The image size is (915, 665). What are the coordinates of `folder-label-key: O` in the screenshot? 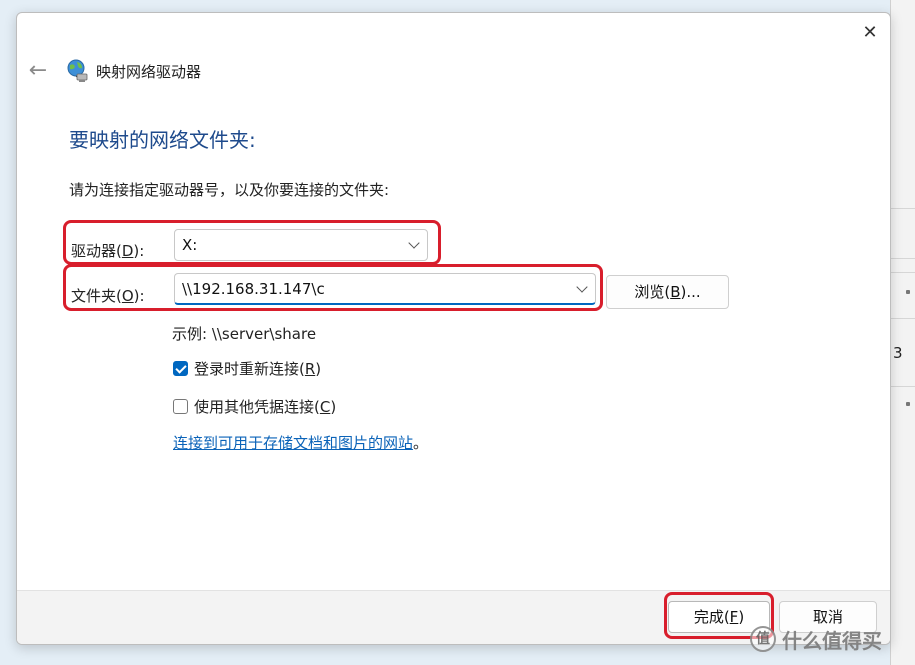 It's located at (127, 296).